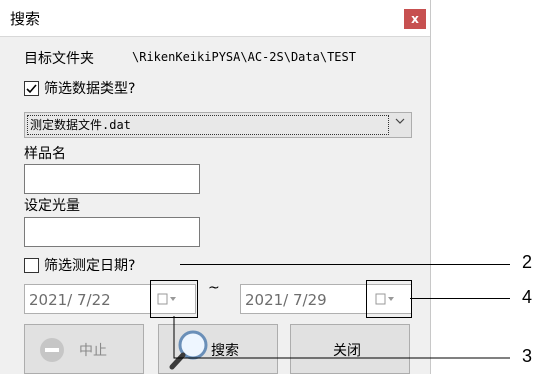 Image resolution: width=540 pixels, height=374 pixels. I want to click on callout-label-3: 3, so click(527, 356).